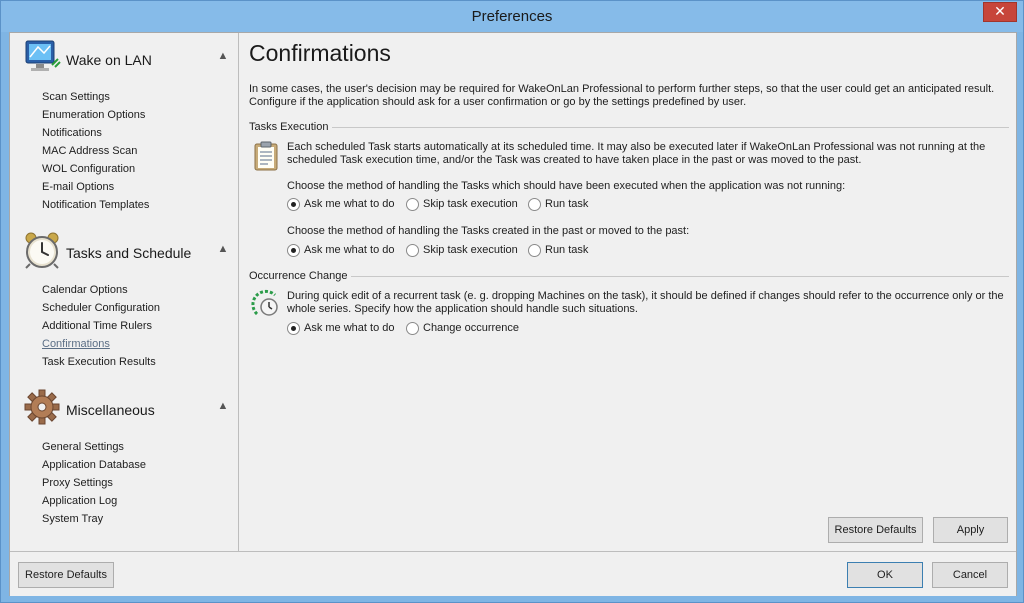 The height and width of the screenshot is (603, 1024). Describe the element at coordinates (95, 97) in the screenshot. I see `sidebar-item-scan-settings: Scan Settings` at that location.